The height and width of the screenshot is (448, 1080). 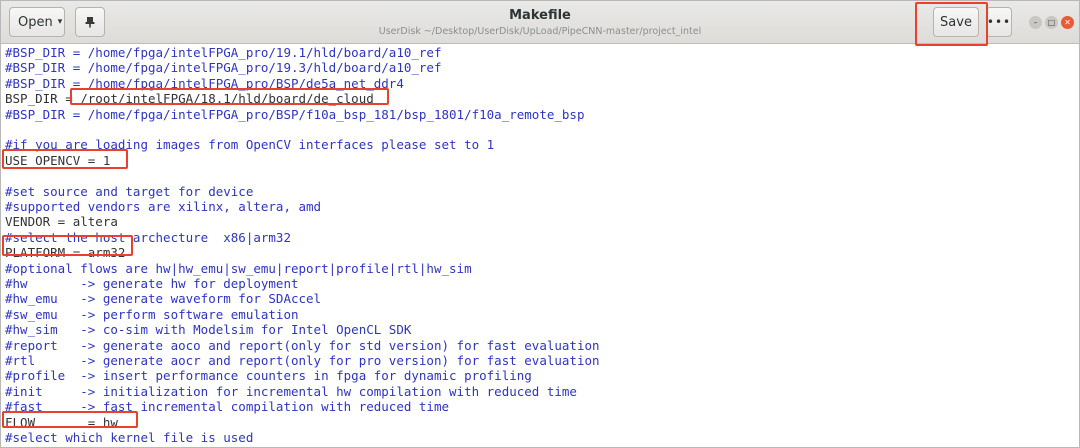 What do you see at coordinates (1035, 22) in the screenshot?
I see `minimize-icon: –` at bounding box center [1035, 22].